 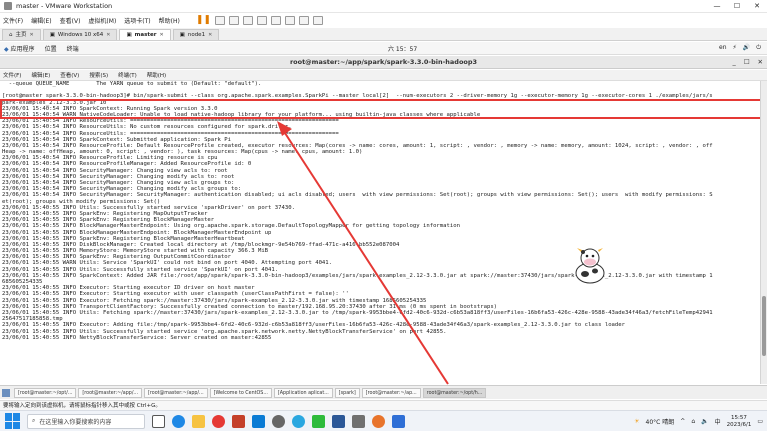 What do you see at coordinates (382, 109) in the screenshot?
I see `command-highlight-box` at bounding box center [382, 109].